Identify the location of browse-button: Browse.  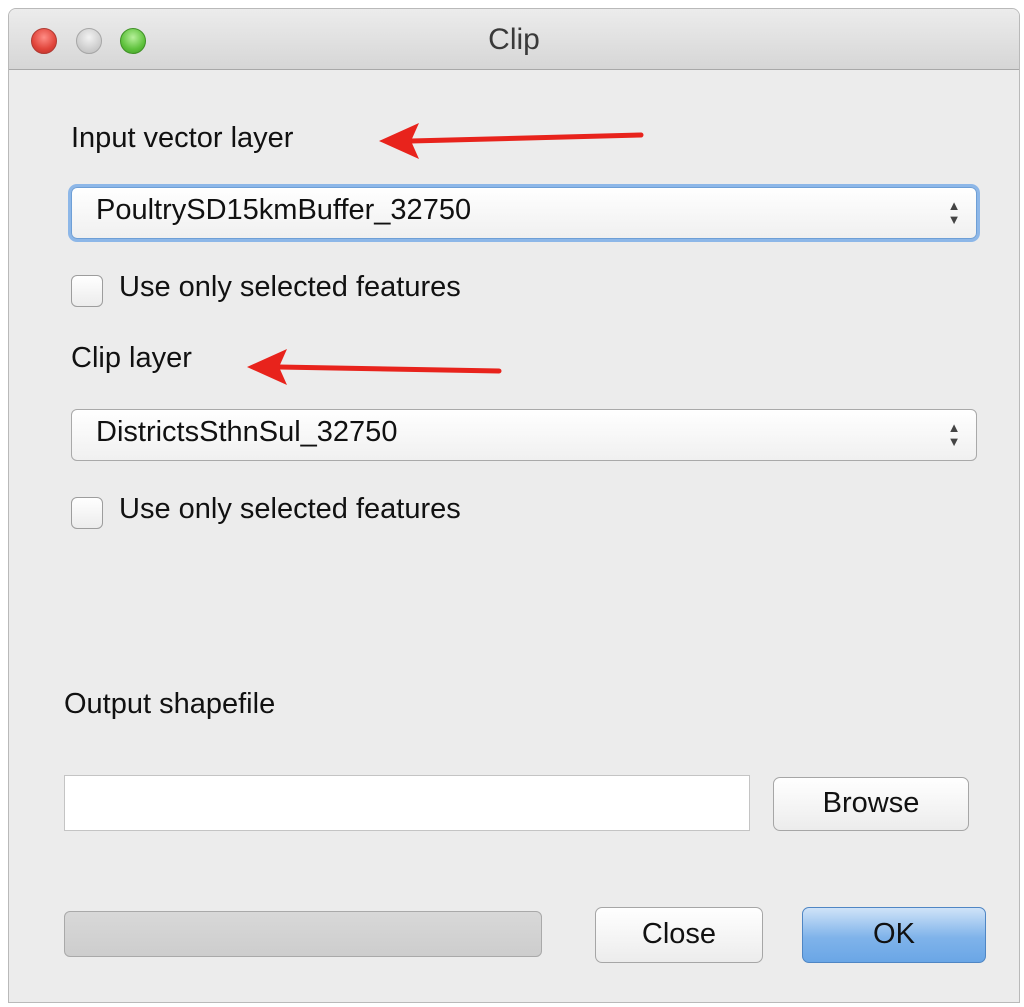
(871, 804).